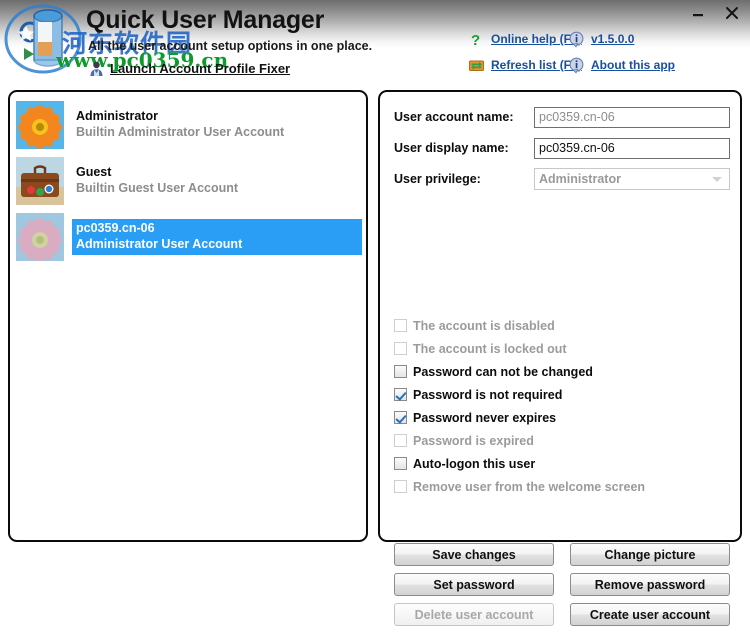 The height and width of the screenshot is (633, 750). I want to click on header-links-row-2: Refresh list (F5) About this app, so click(571, 65).